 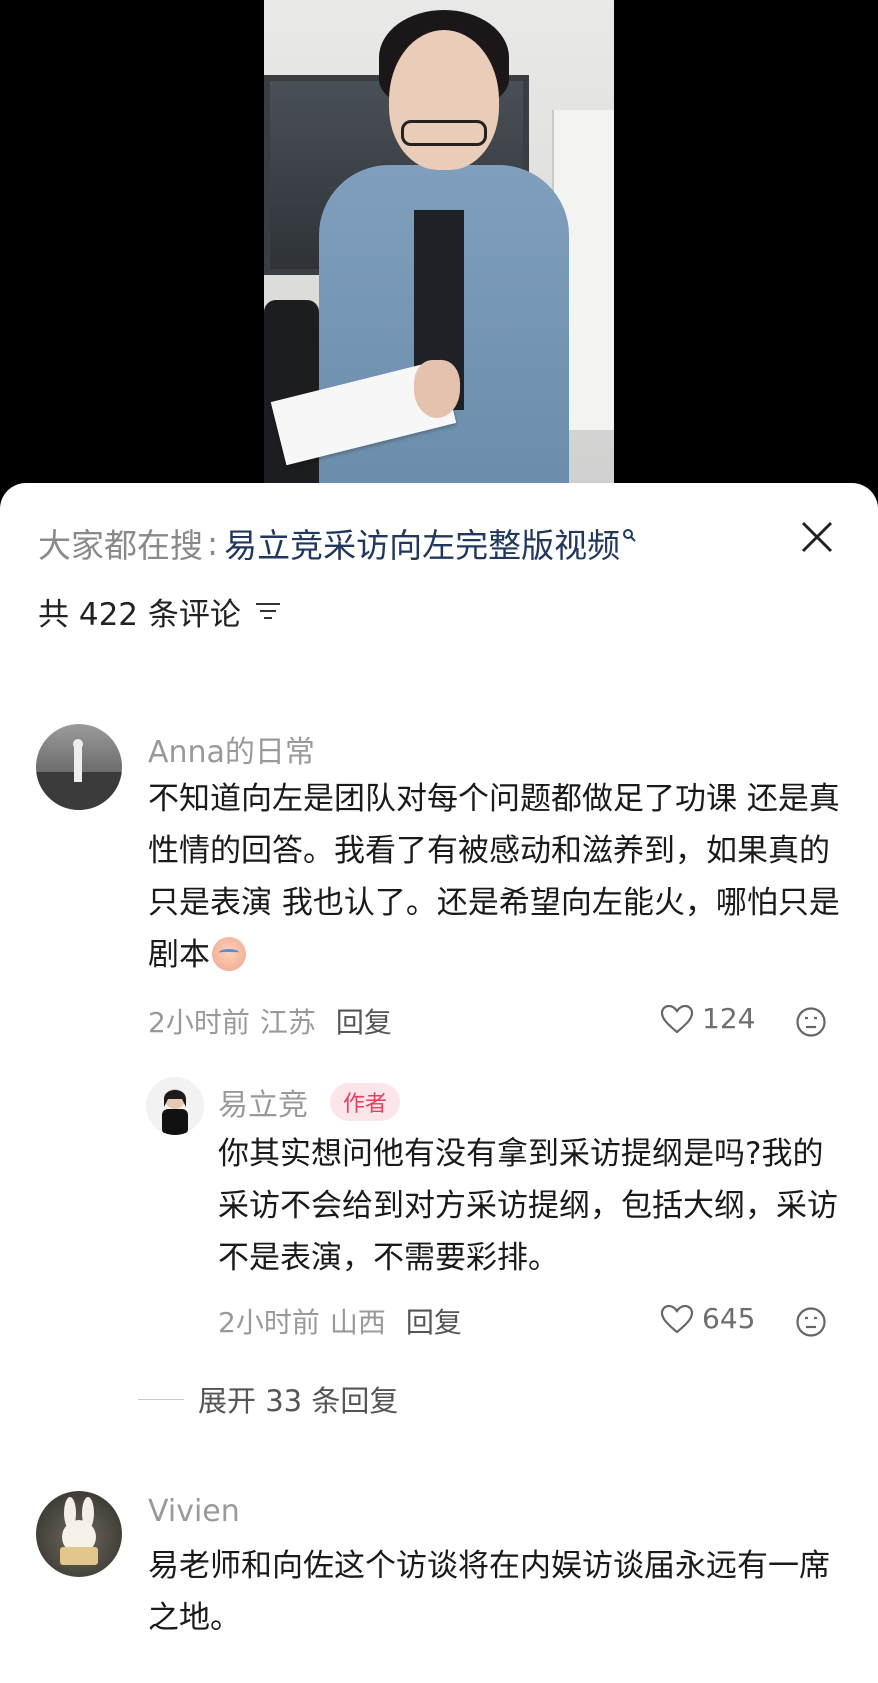 I want to click on comment-username: Anna的日常, so click(x=231, y=749).